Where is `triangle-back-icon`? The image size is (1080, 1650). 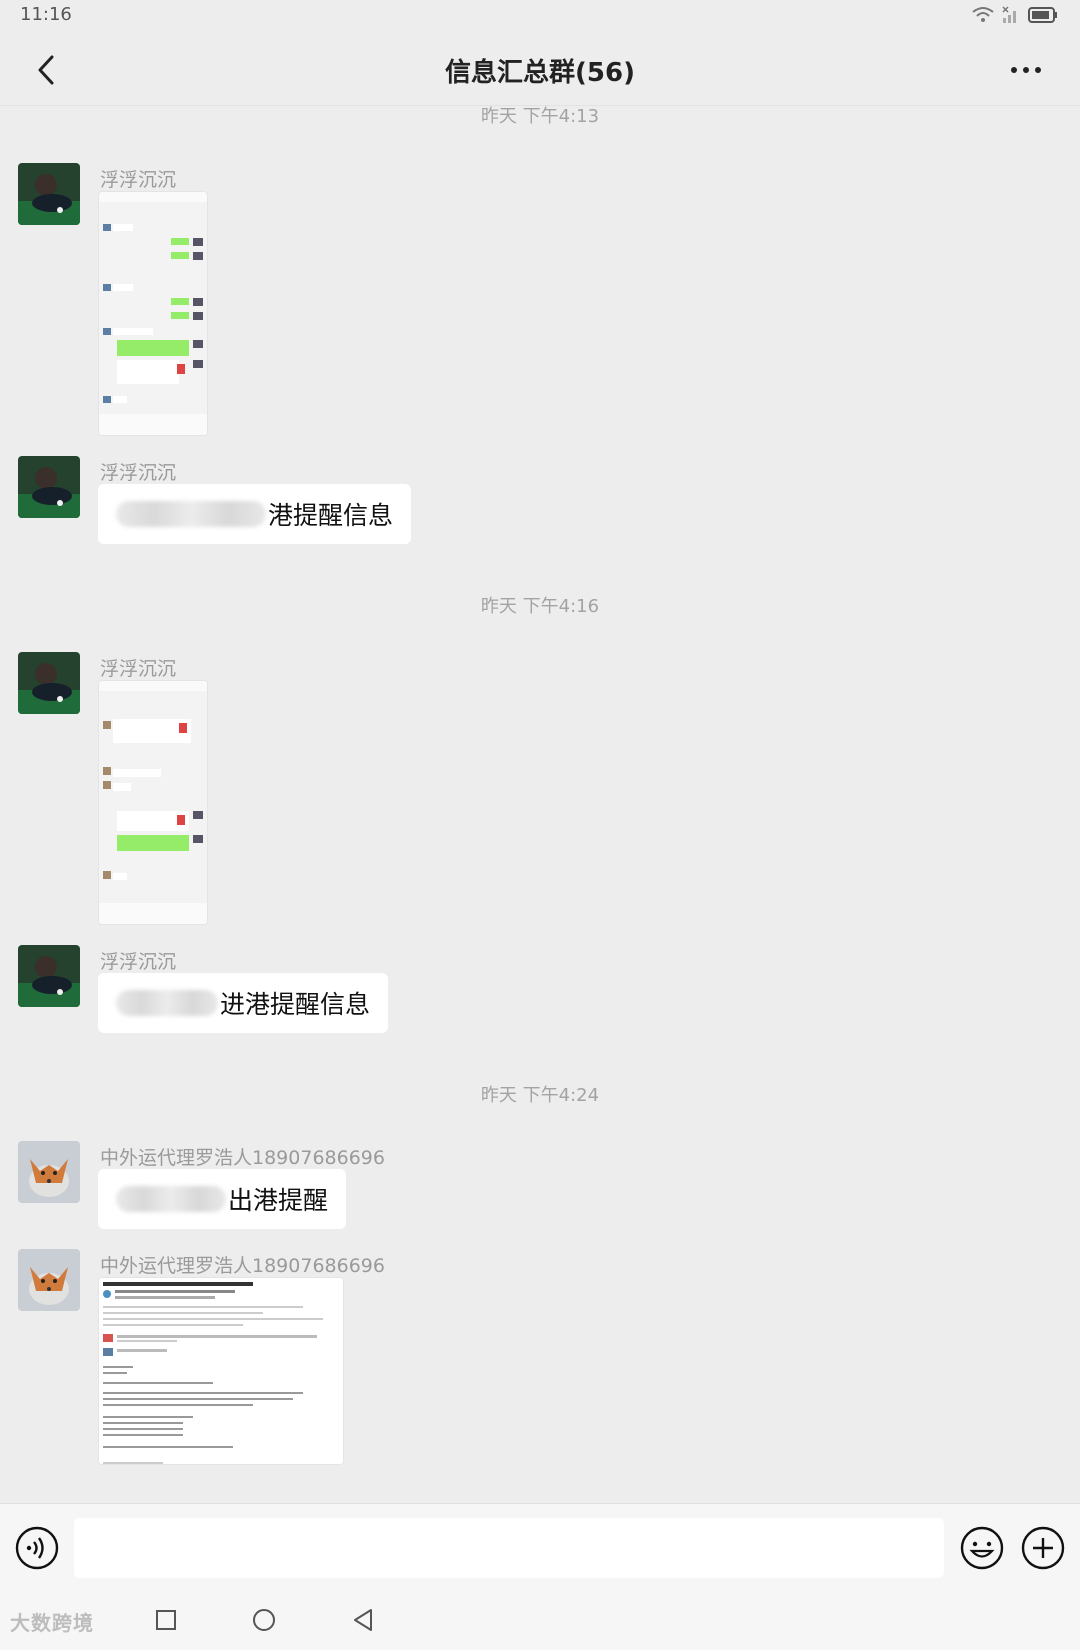 triangle-back-icon is located at coordinates (363, 1620).